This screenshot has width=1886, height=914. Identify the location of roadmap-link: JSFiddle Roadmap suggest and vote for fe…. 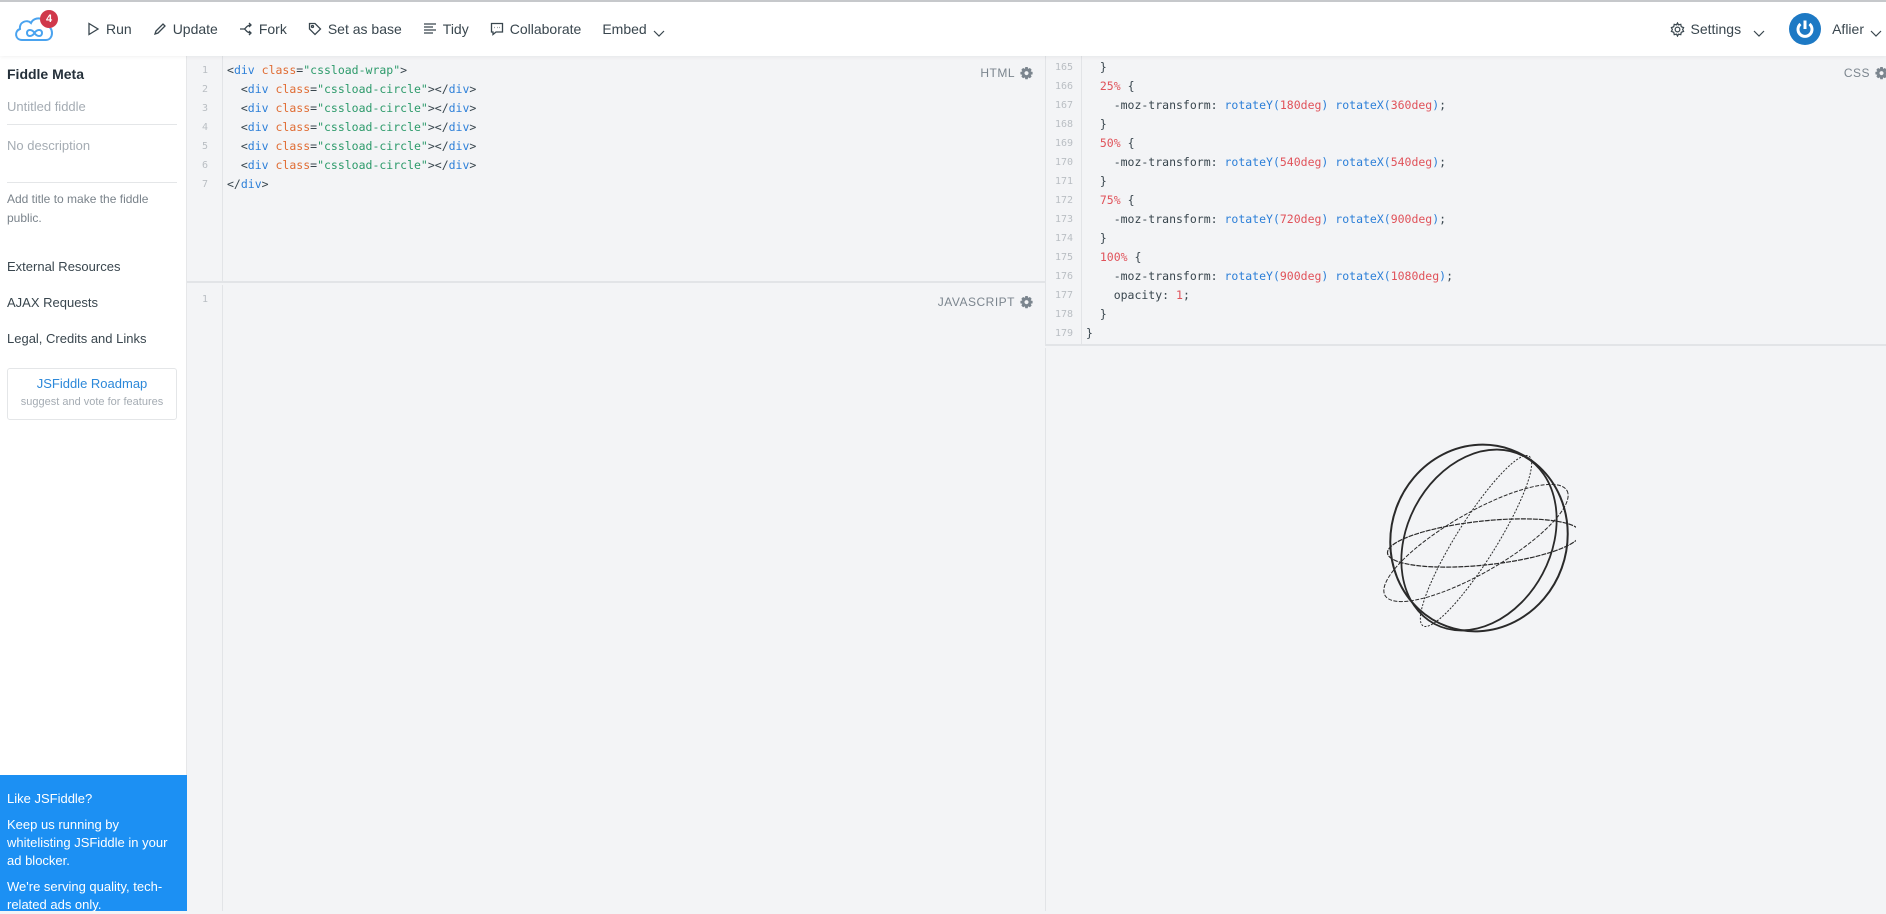
(92, 394).